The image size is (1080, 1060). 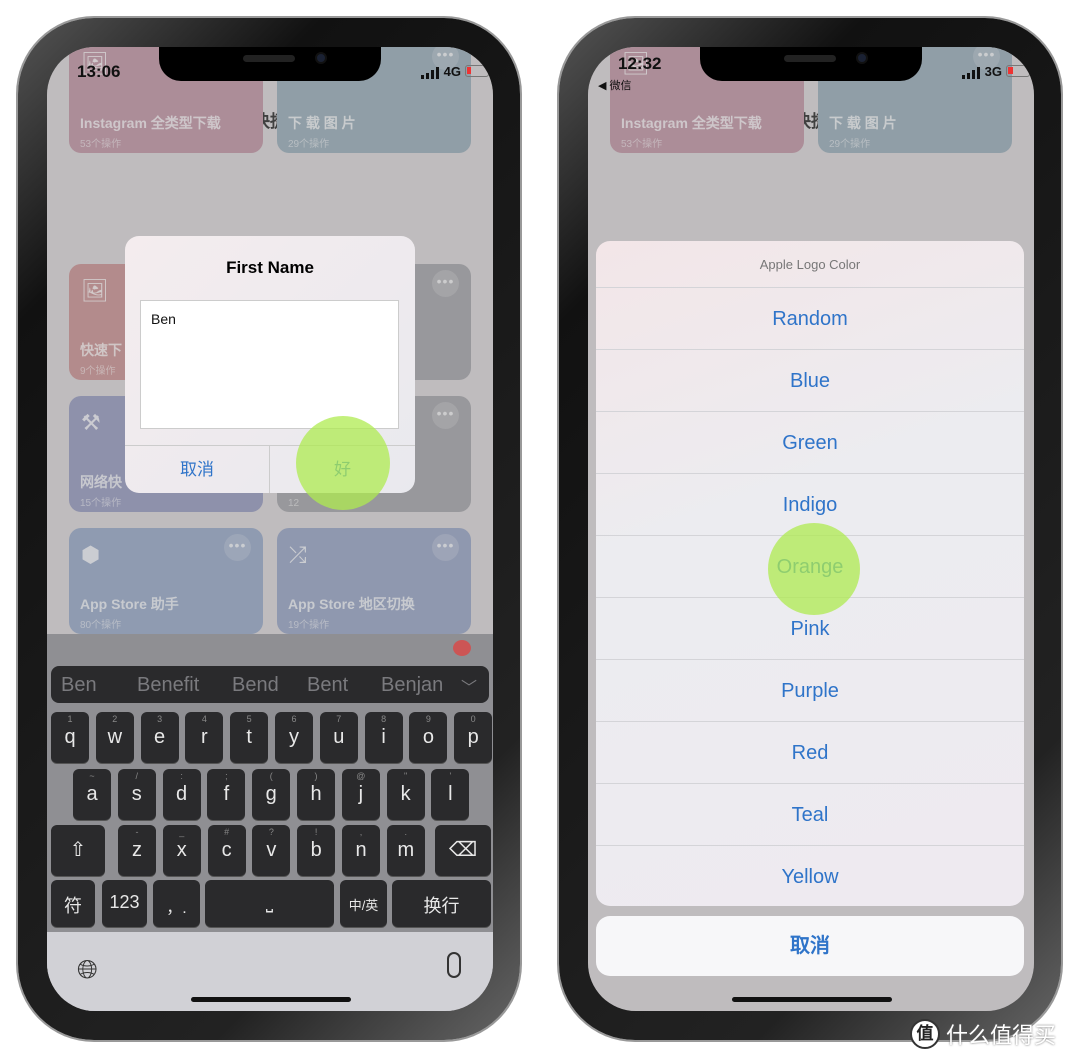 What do you see at coordinates (176, 908) in the screenshot?
I see `key-label: ，.` at bounding box center [176, 908].